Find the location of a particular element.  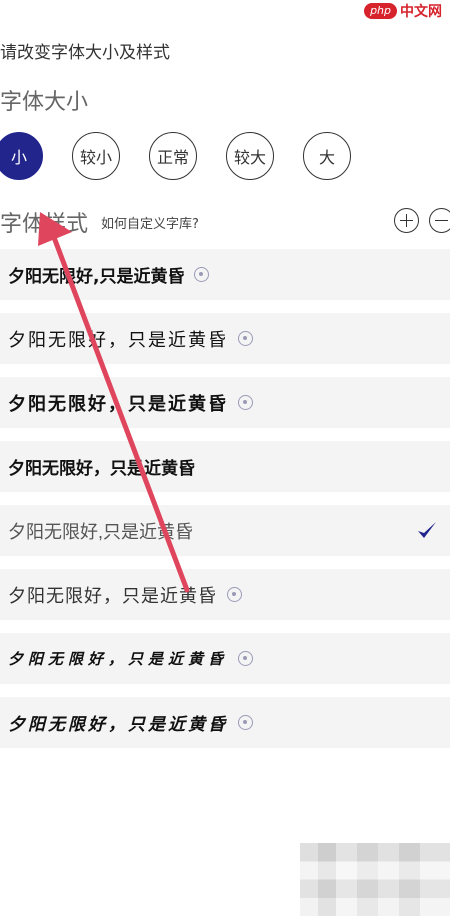

page-title: 请改变字体大小及样式 is located at coordinates (85, 53).